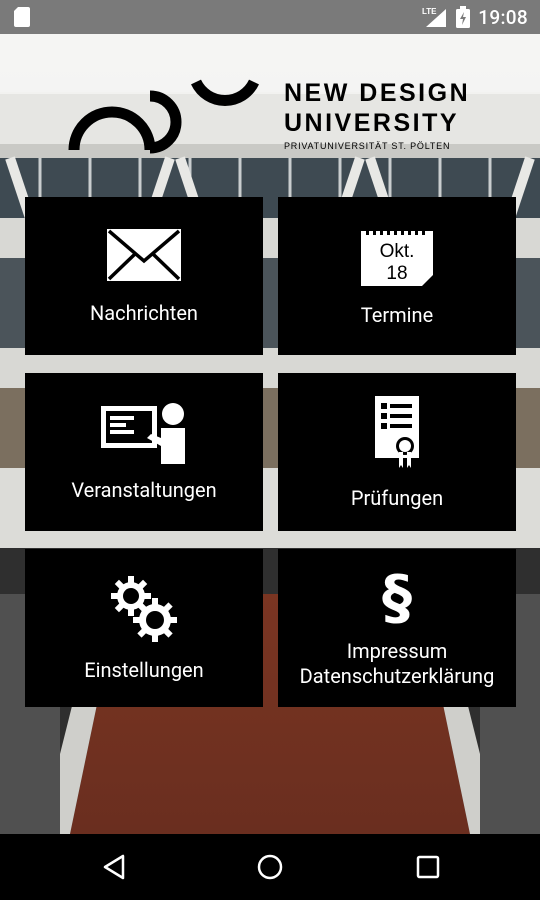 The height and width of the screenshot is (900, 540). I want to click on termine-tile: Okt. 18 Termine, so click(397, 276).